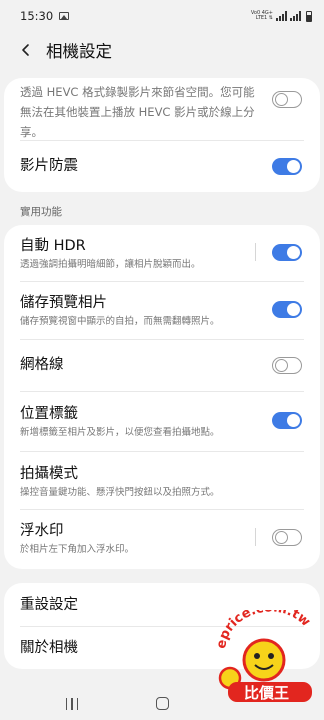 This screenshot has width=324, height=720. What do you see at coordinates (162, 421) in the screenshot?
I see `feature-row-location-tags: 位置標籤 新增標籤至相片及影片，以便您查看拍攝地點。` at bounding box center [162, 421].